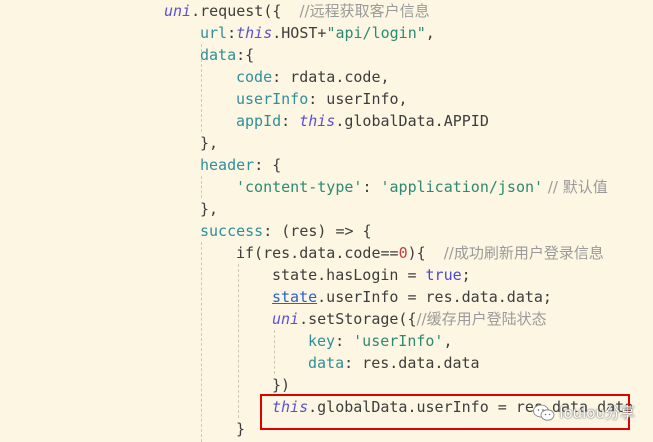  I want to click on code-line: success: (res) => {, so click(326, 231).